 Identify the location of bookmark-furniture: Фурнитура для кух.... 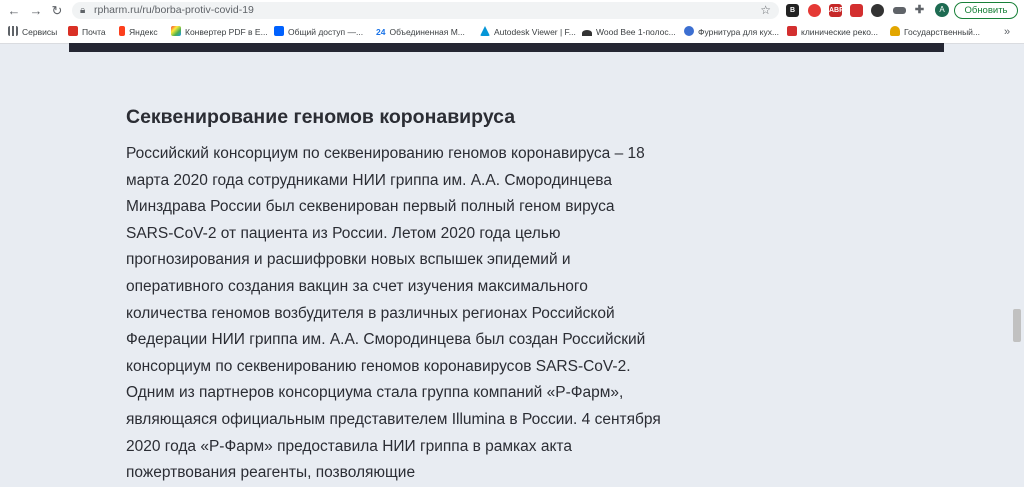
(731, 32).